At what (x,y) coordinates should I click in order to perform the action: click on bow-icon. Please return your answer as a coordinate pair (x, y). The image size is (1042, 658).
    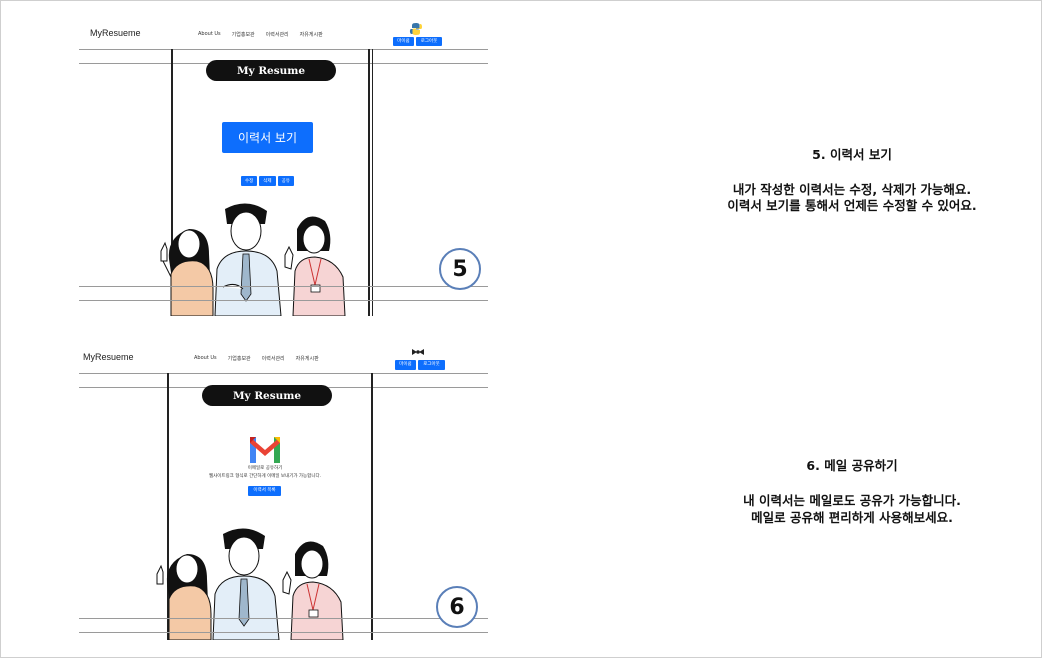
    Looking at the image, I should click on (418, 352).